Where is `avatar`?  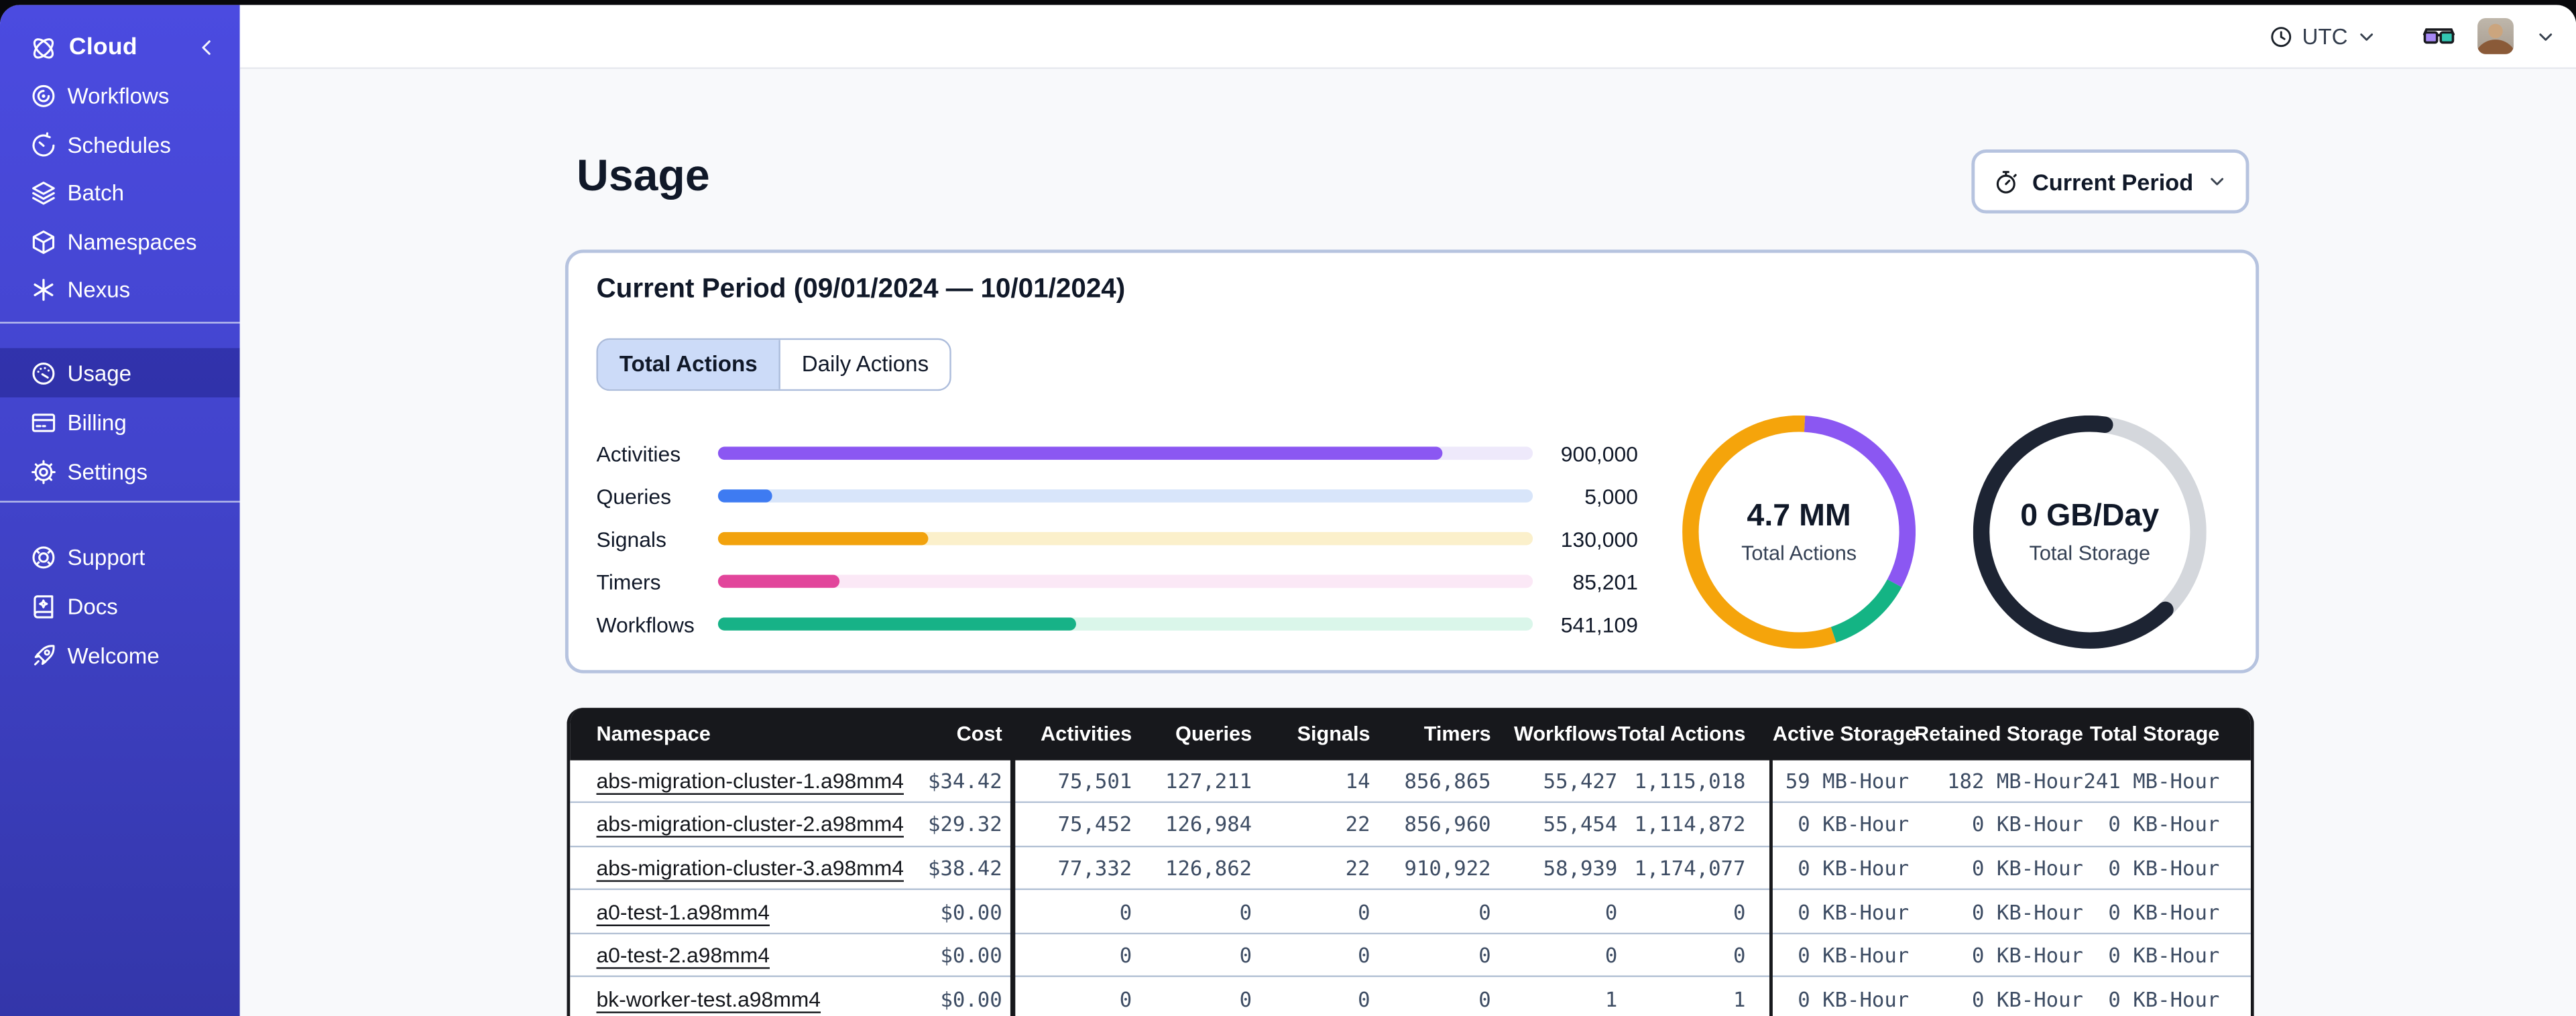 avatar is located at coordinates (2495, 35).